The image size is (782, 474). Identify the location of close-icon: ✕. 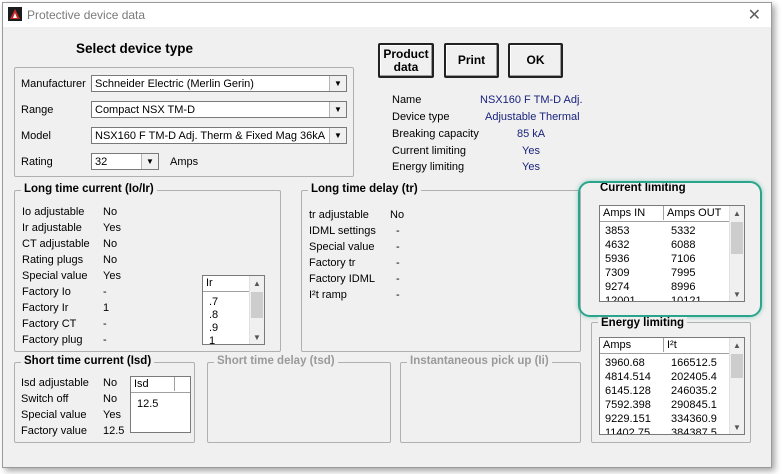
(754, 15).